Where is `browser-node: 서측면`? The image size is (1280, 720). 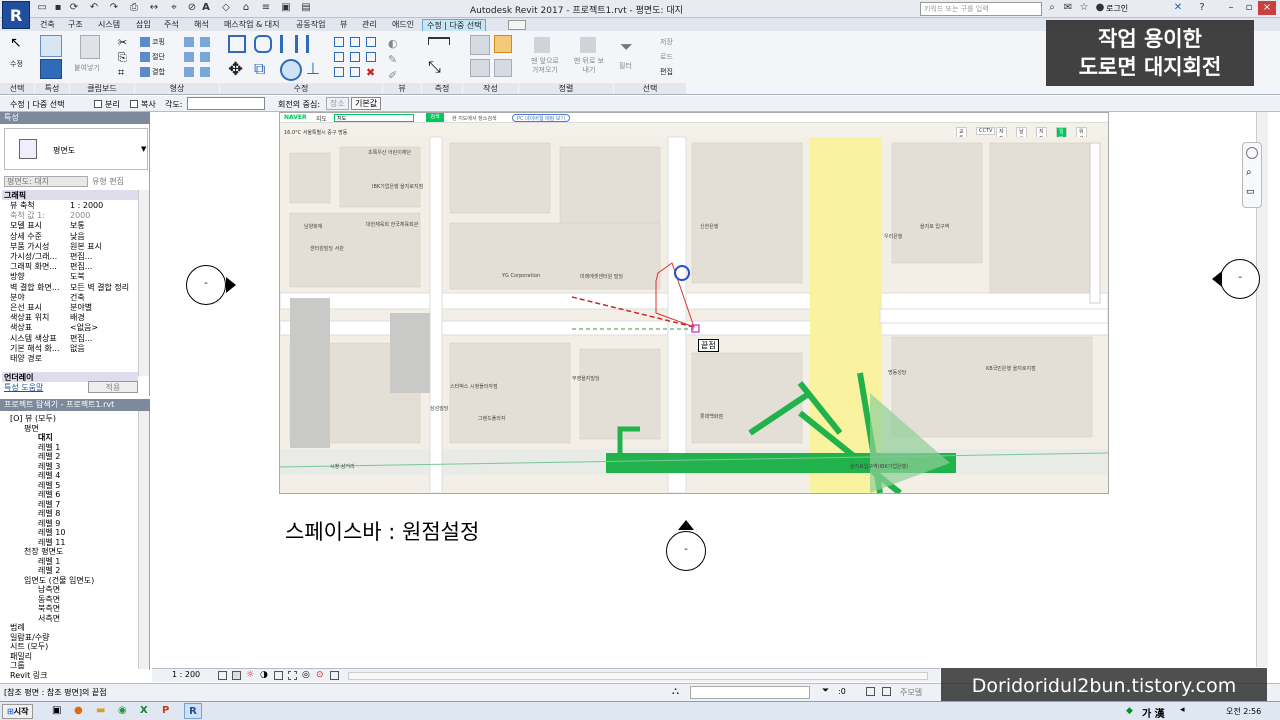 browser-node: 서측면 is located at coordinates (71, 619).